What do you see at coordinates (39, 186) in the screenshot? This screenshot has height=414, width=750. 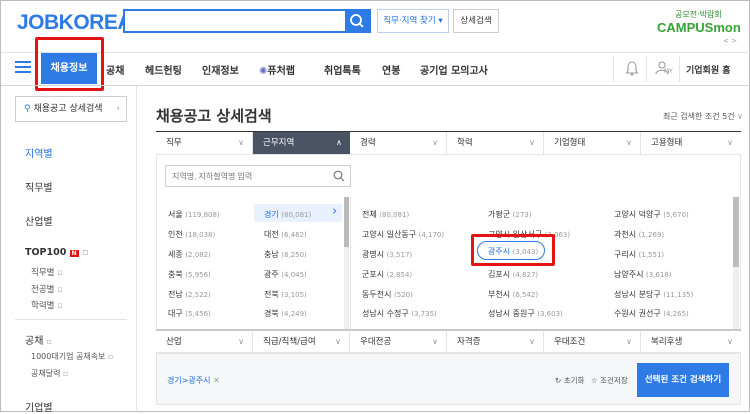 I see `sidebar-item-job: 직무별` at bounding box center [39, 186].